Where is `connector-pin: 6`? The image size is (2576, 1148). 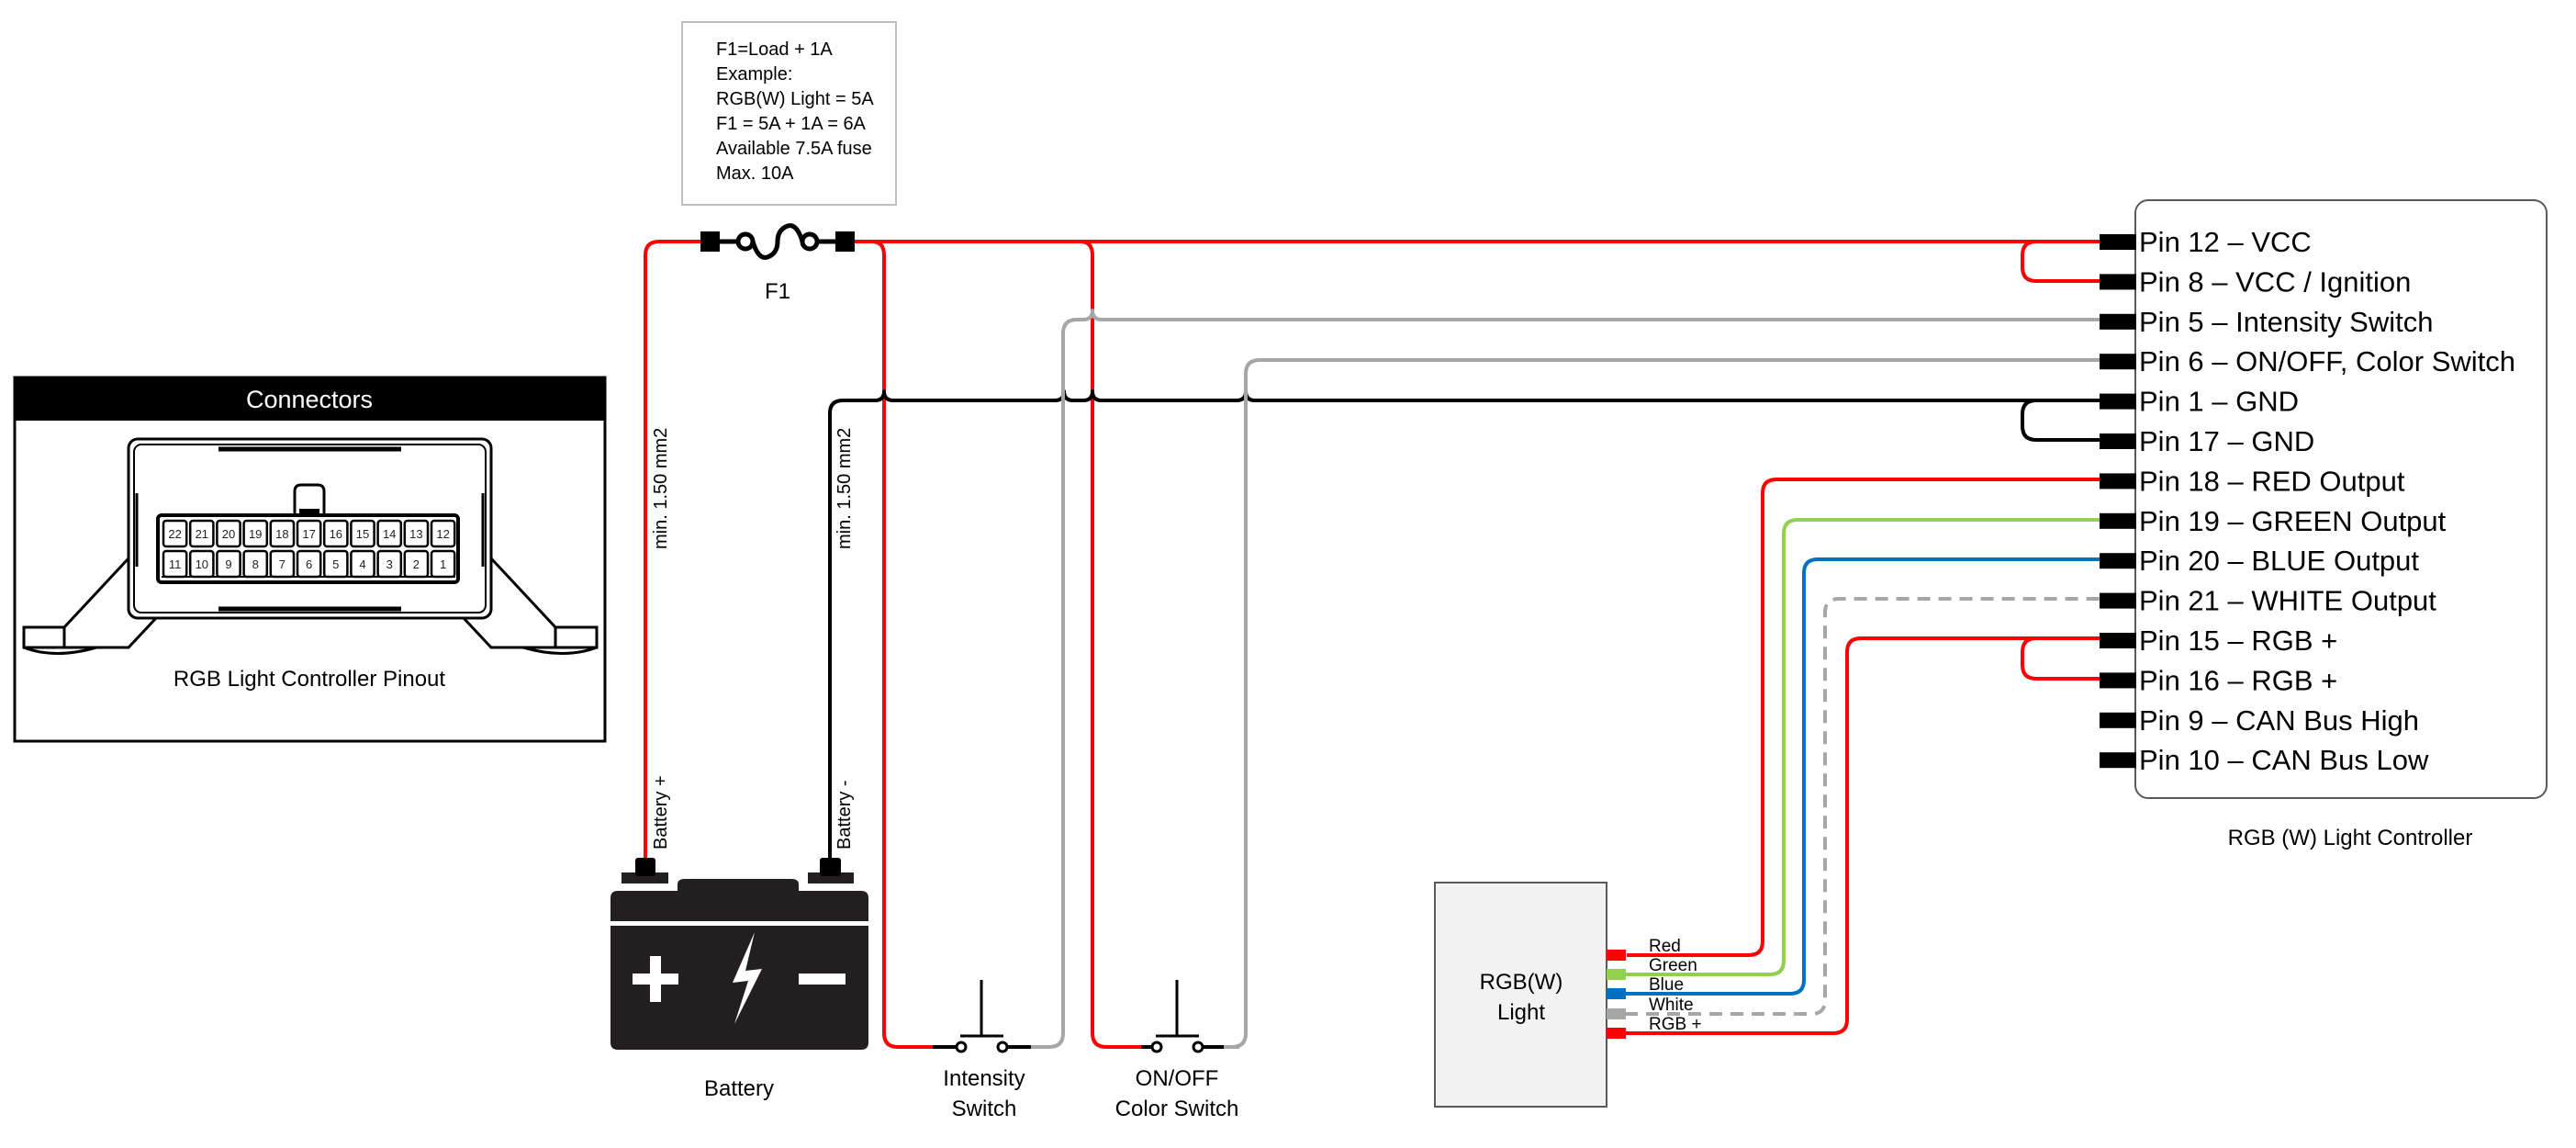
connector-pin: 6 is located at coordinates (309, 564).